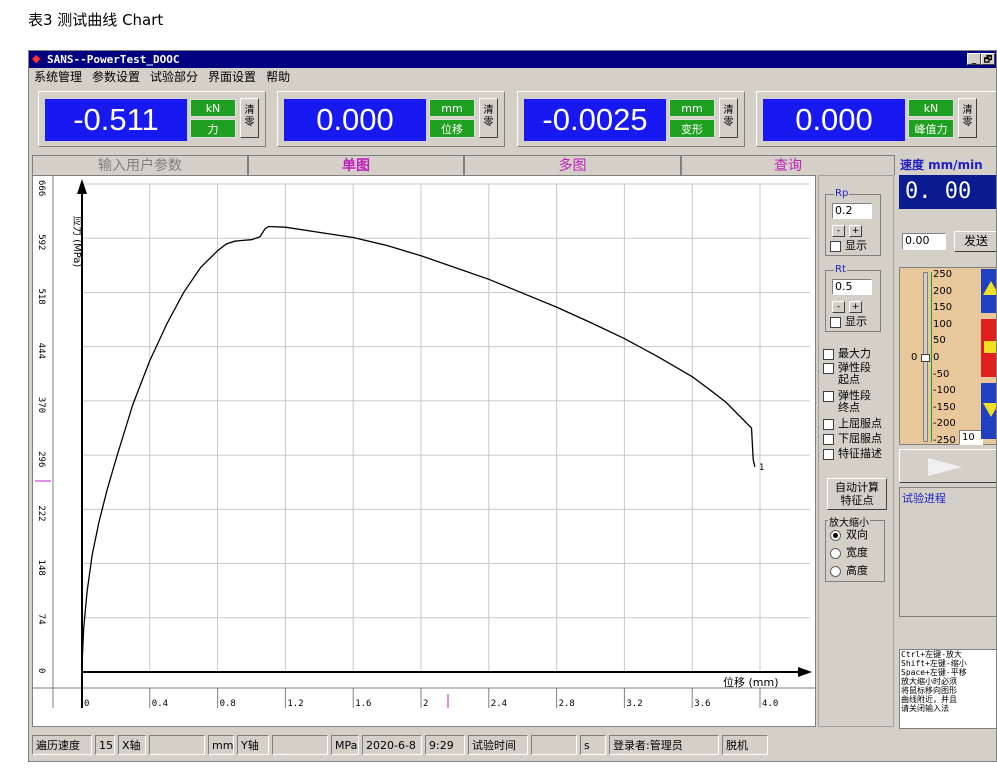 The image size is (997, 768). Describe the element at coordinates (944, 391) in the screenshot. I see `scale-label: -100` at that location.